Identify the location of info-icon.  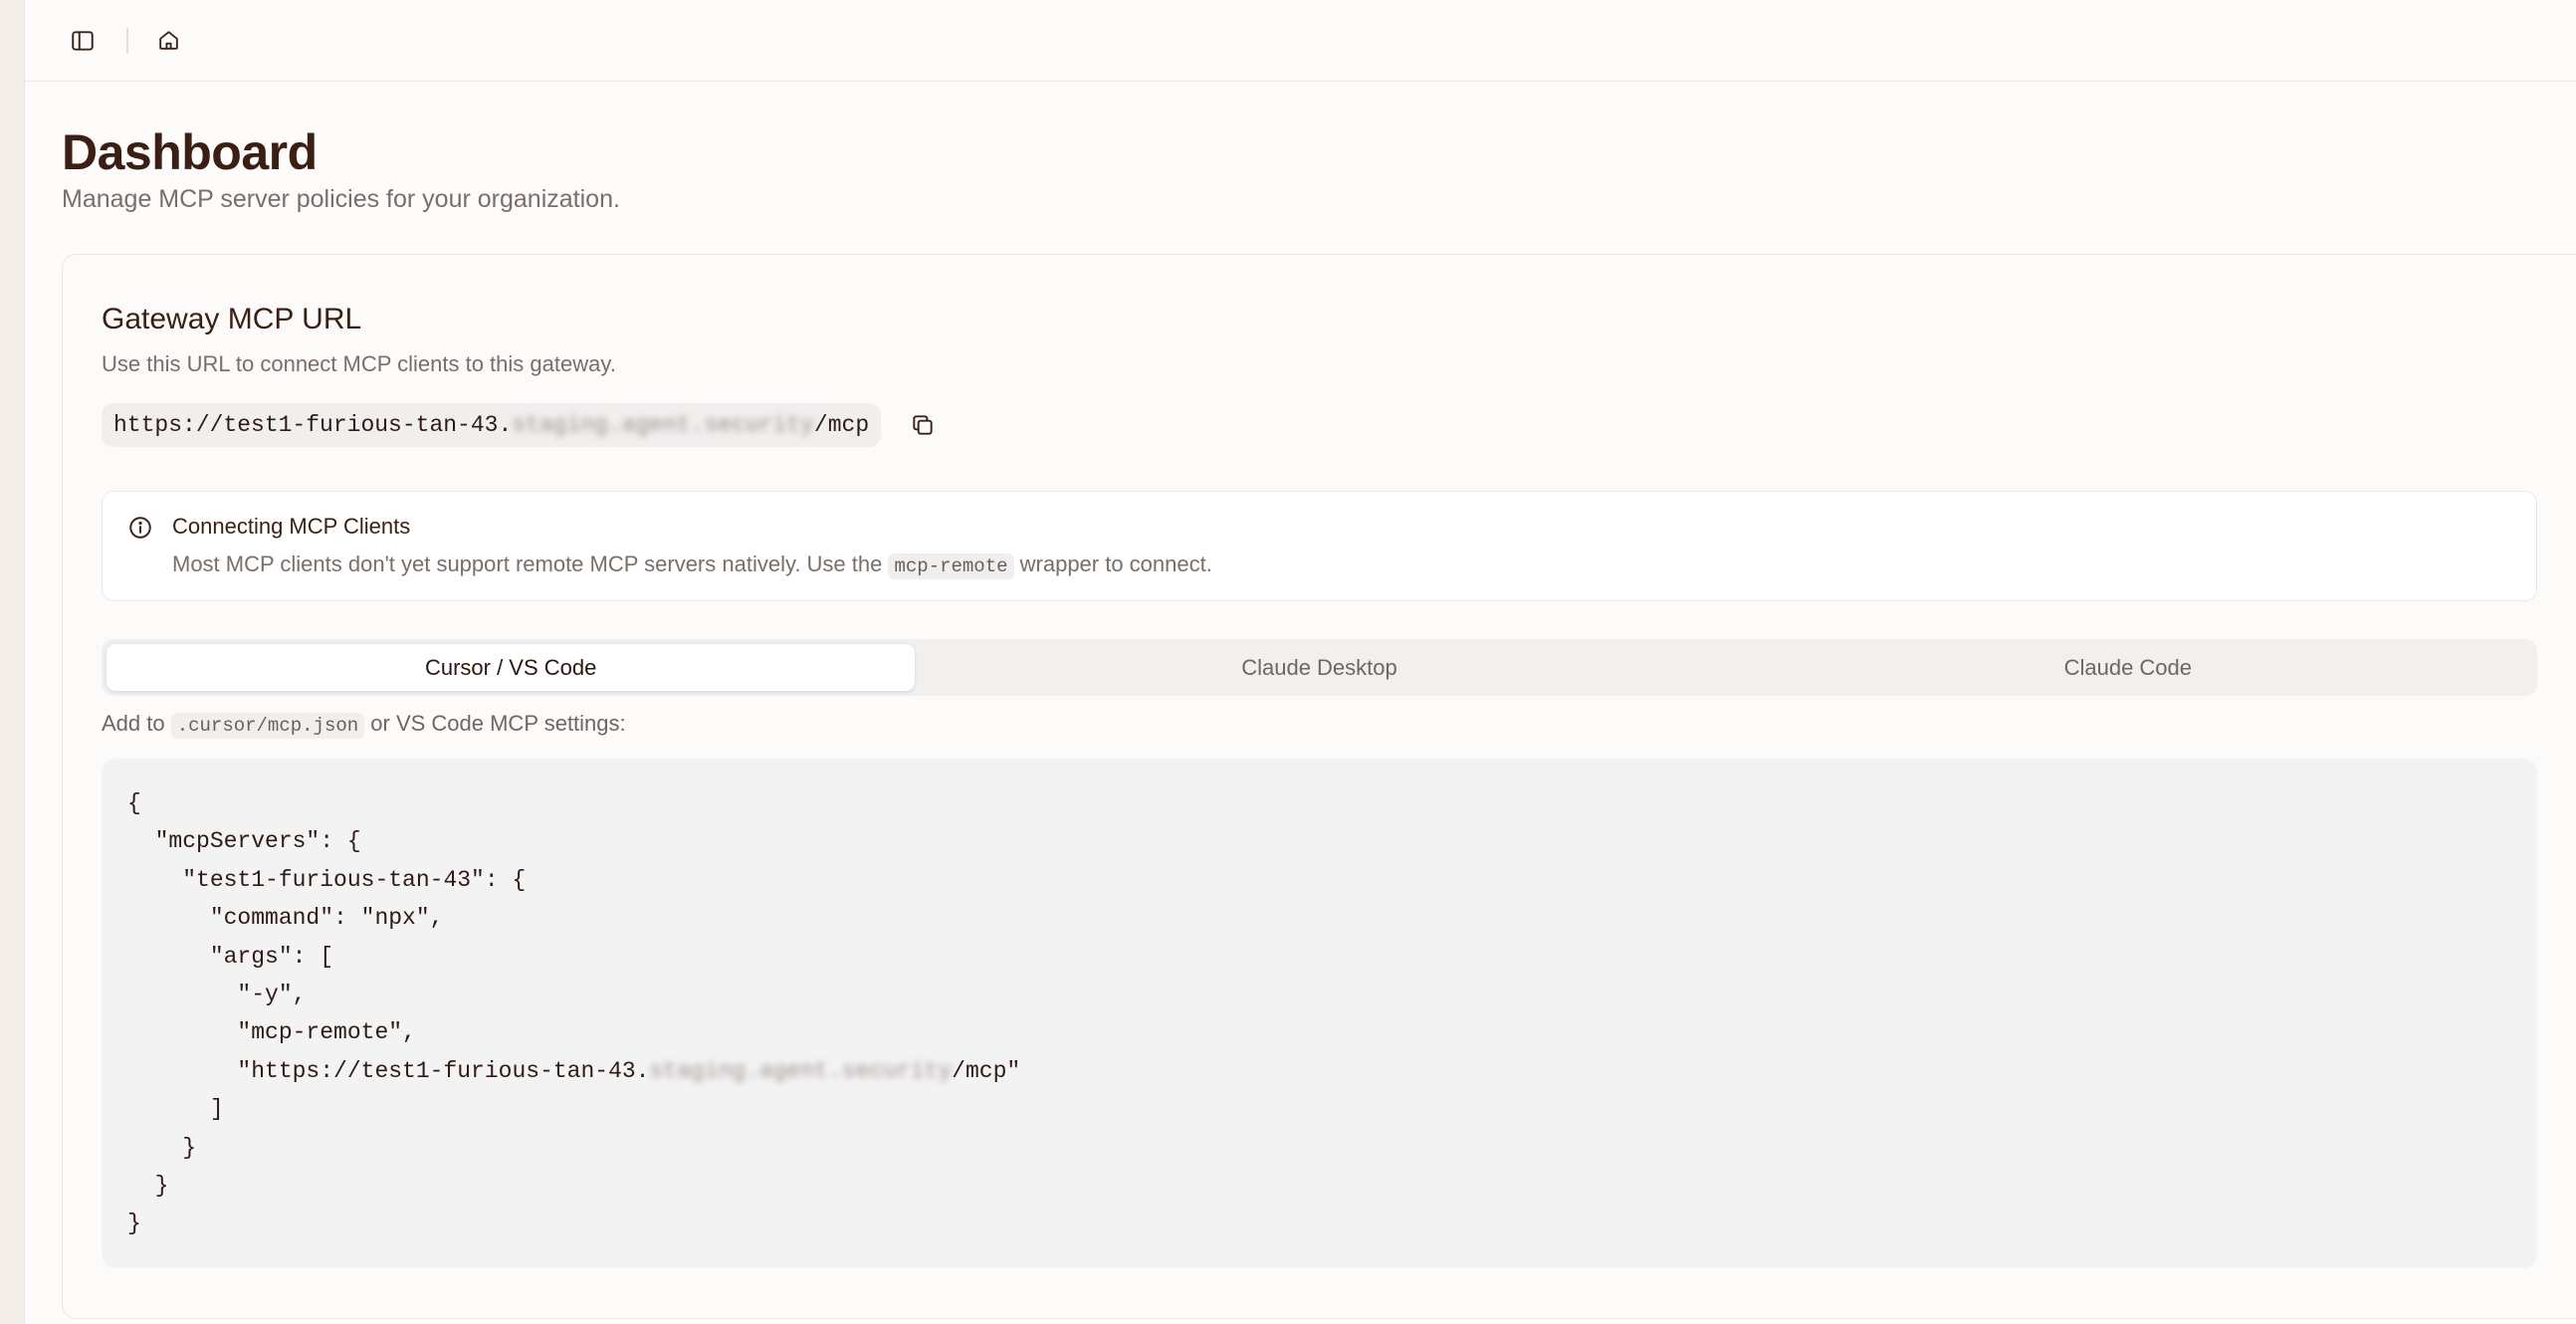
(140, 530).